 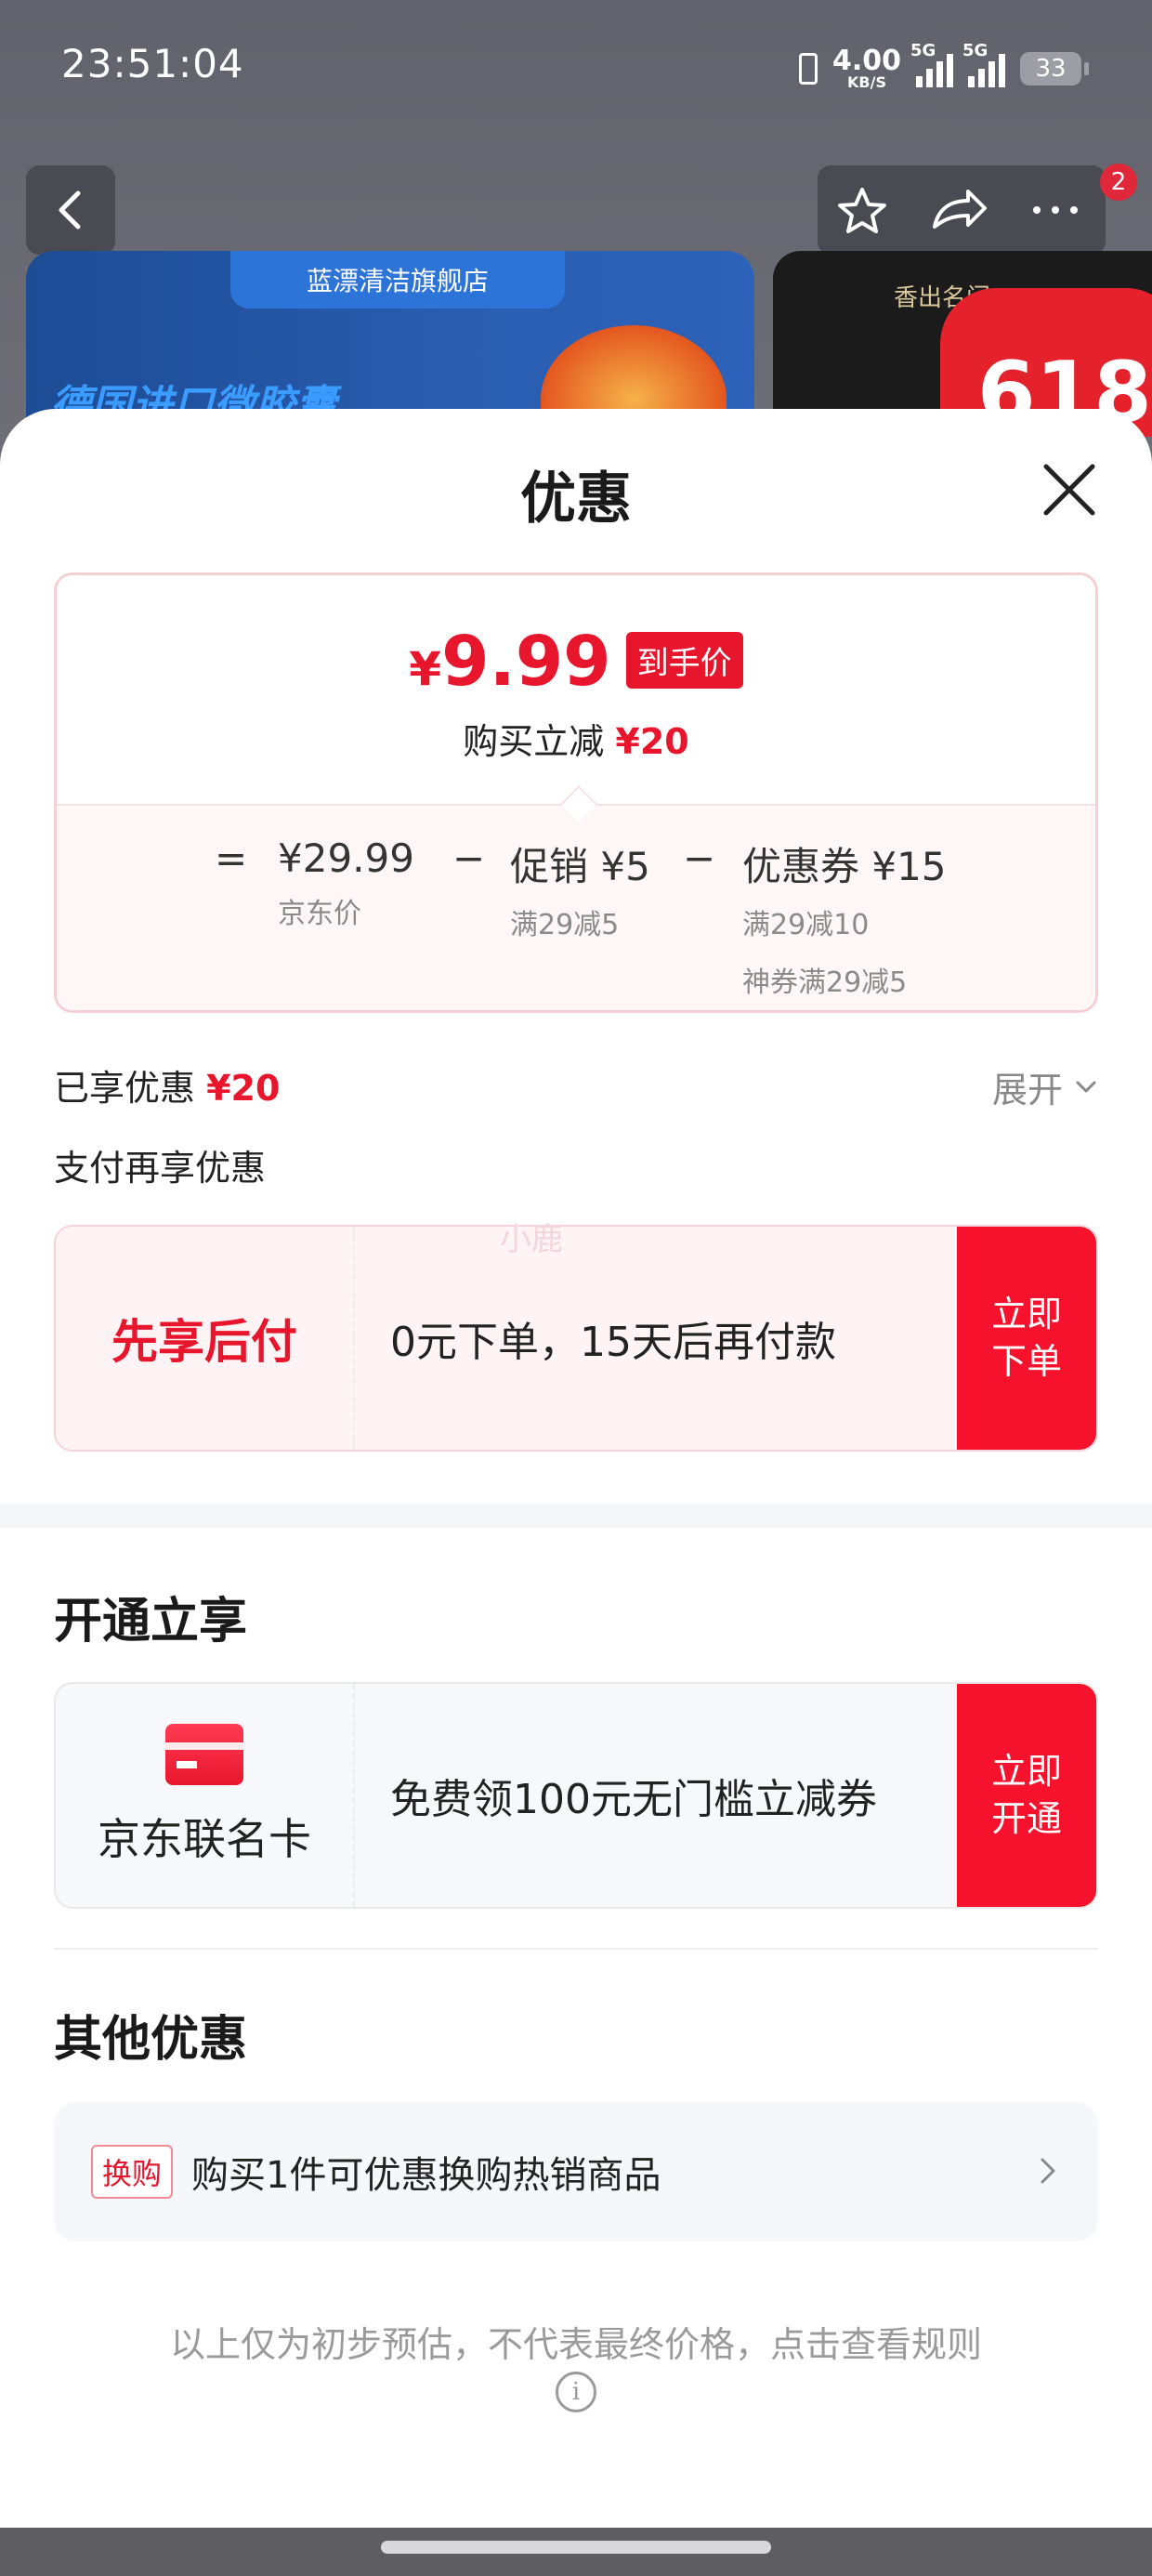 I want to click on coupon-rule: 满29减10, so click(x=806, y=925).